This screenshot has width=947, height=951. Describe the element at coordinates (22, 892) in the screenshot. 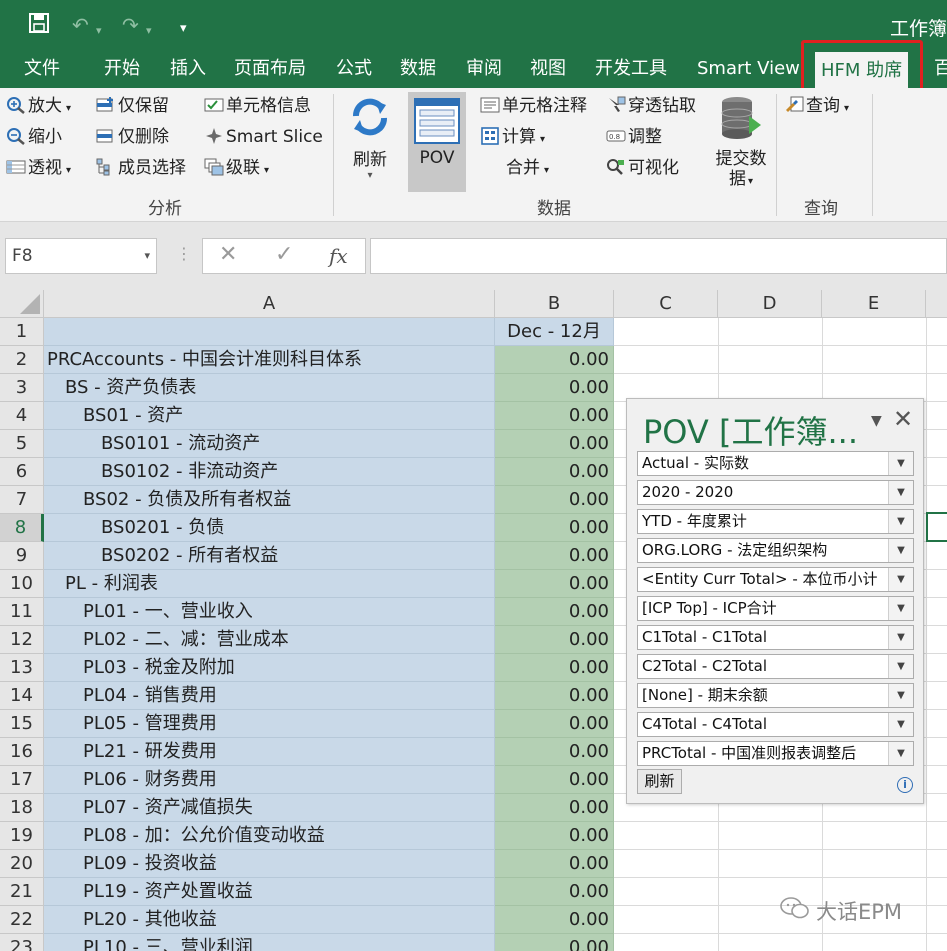

I see `row-header: 21` at that location.